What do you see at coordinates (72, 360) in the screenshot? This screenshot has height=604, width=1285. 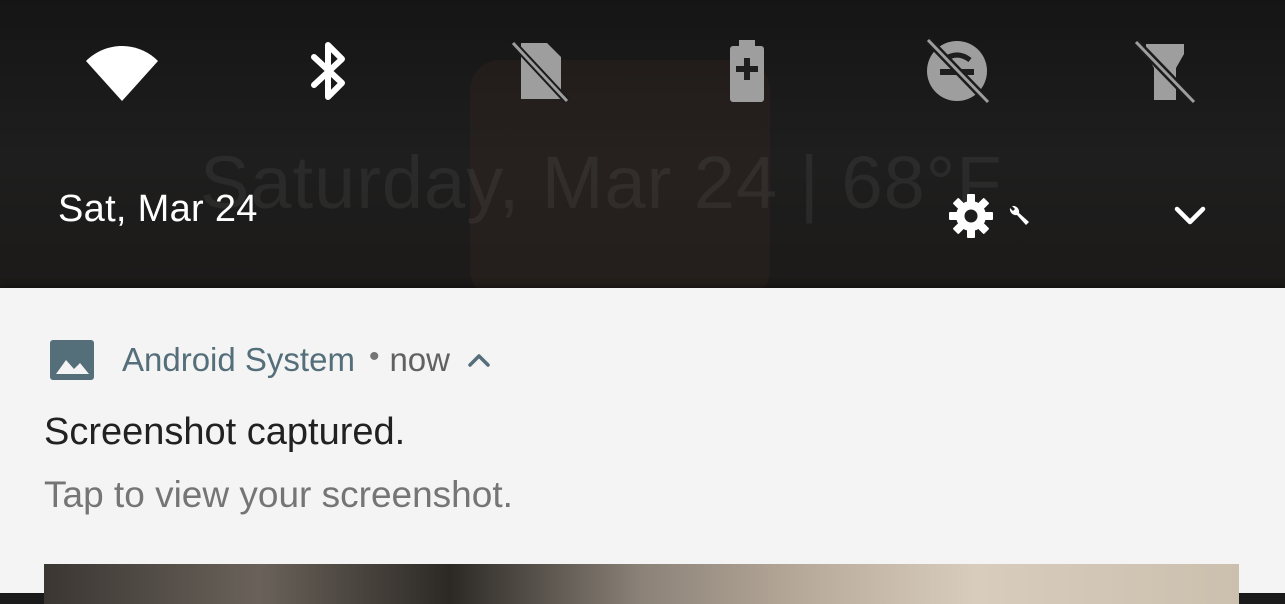 I see `image-icon` at bounding box center [72, 360].